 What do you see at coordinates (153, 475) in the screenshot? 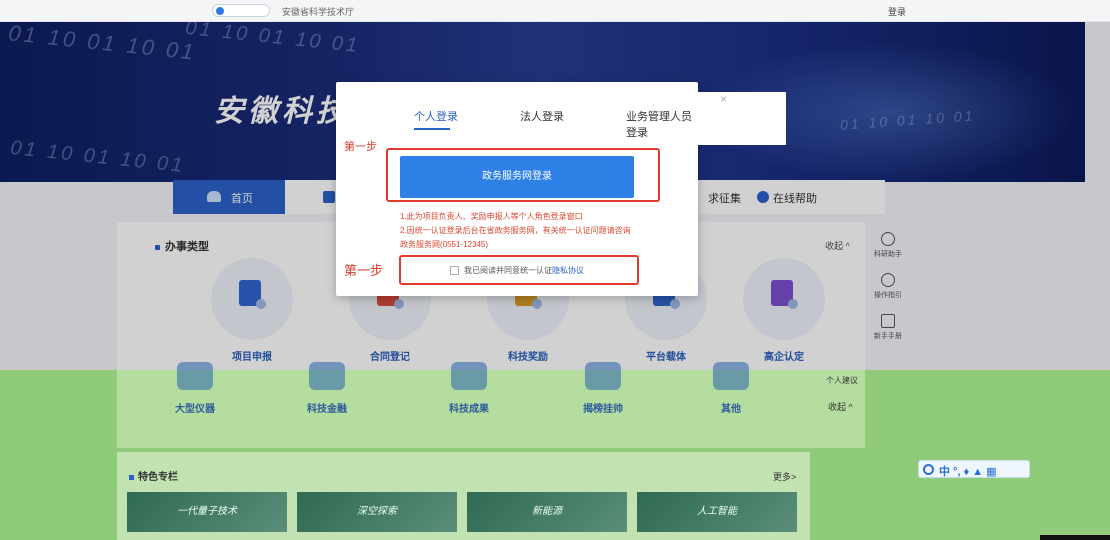
I see `features-title: 特色专栏` at bounding box center [153, 475].